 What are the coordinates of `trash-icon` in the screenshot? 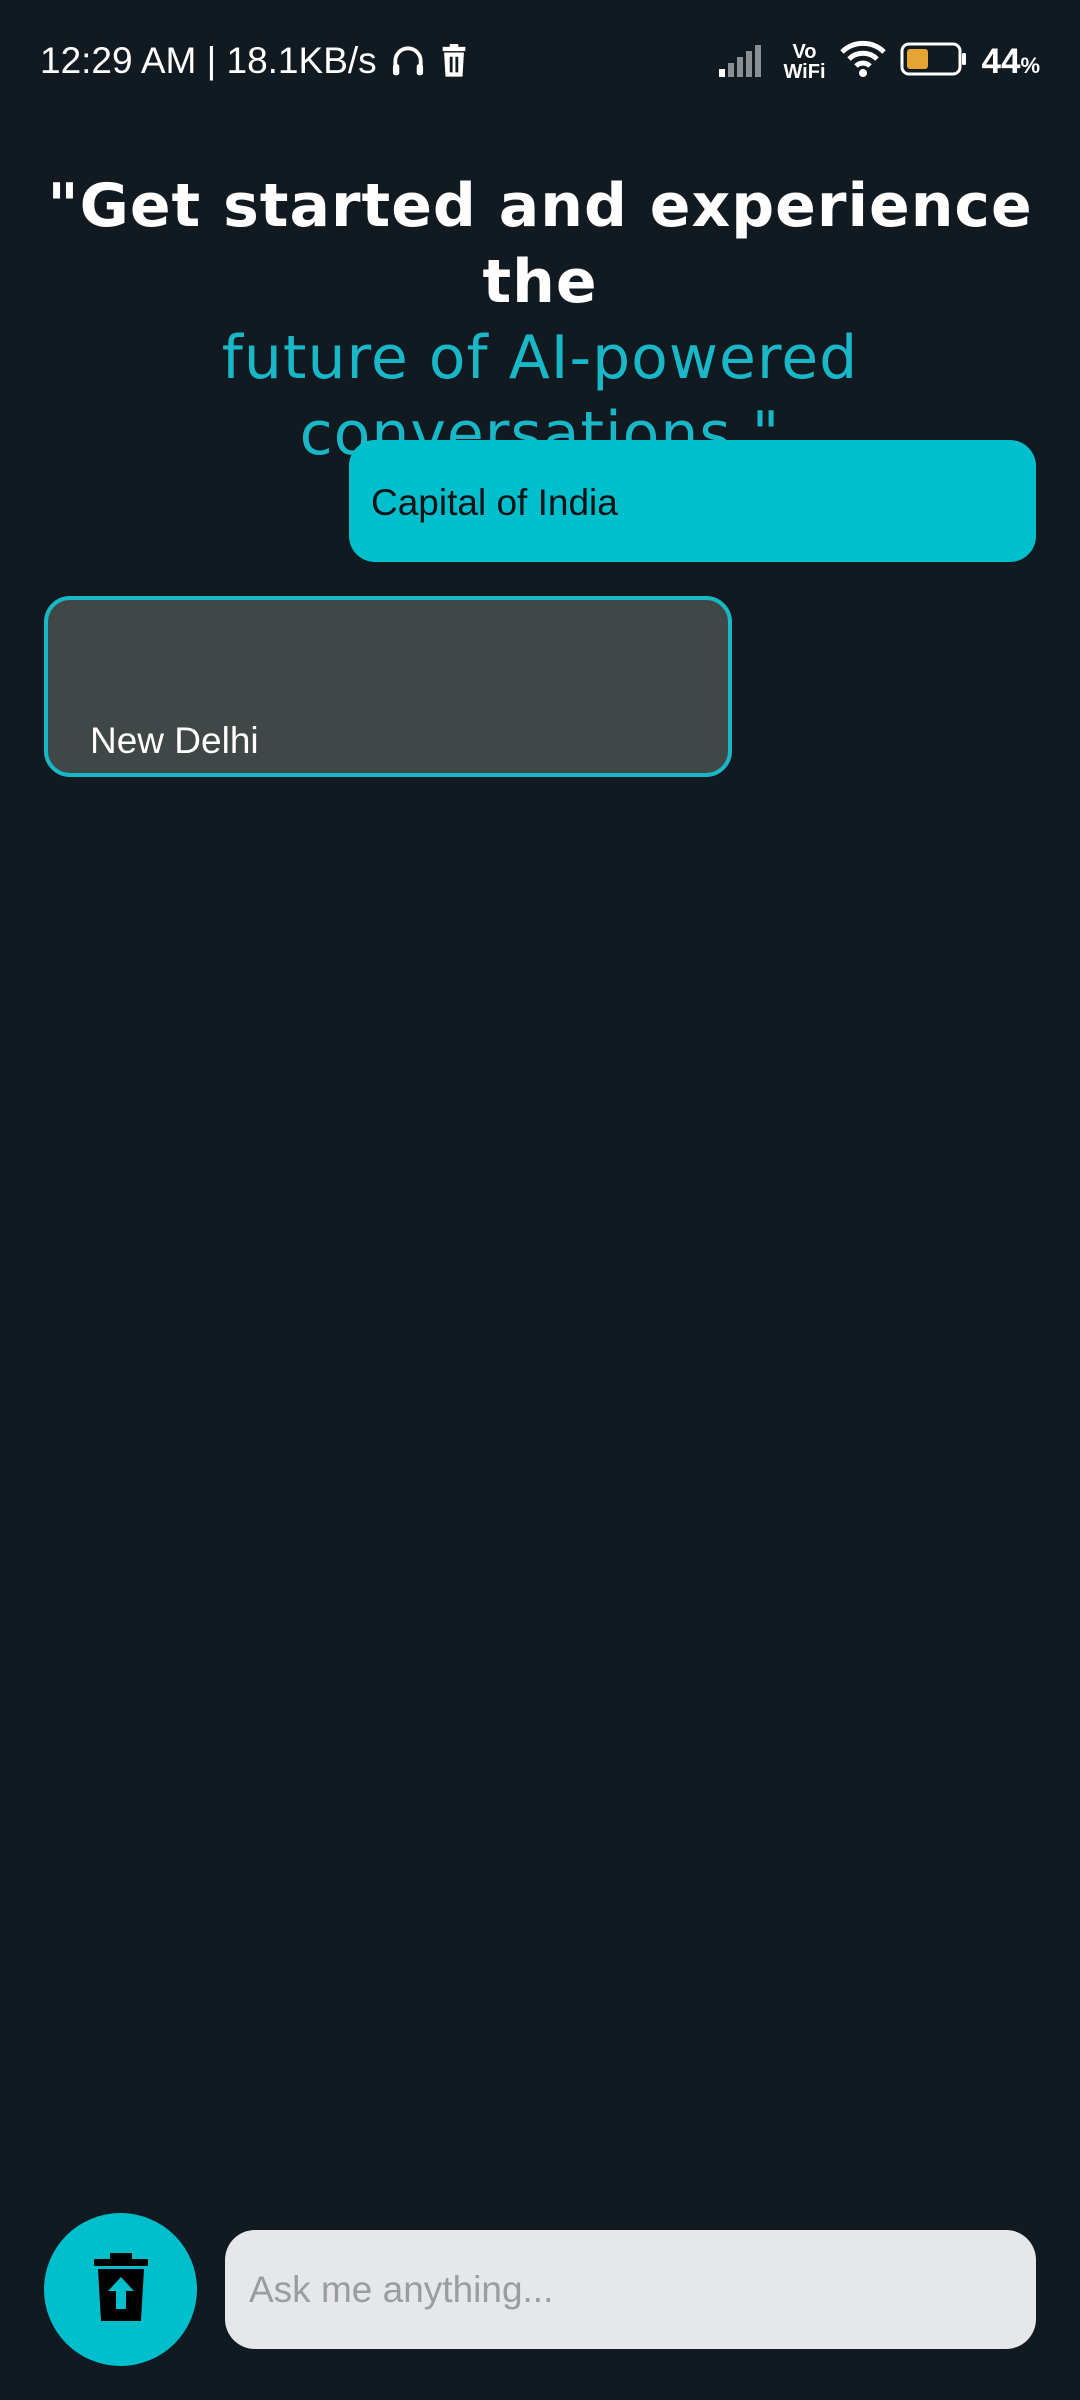 It's located at (454, 61).